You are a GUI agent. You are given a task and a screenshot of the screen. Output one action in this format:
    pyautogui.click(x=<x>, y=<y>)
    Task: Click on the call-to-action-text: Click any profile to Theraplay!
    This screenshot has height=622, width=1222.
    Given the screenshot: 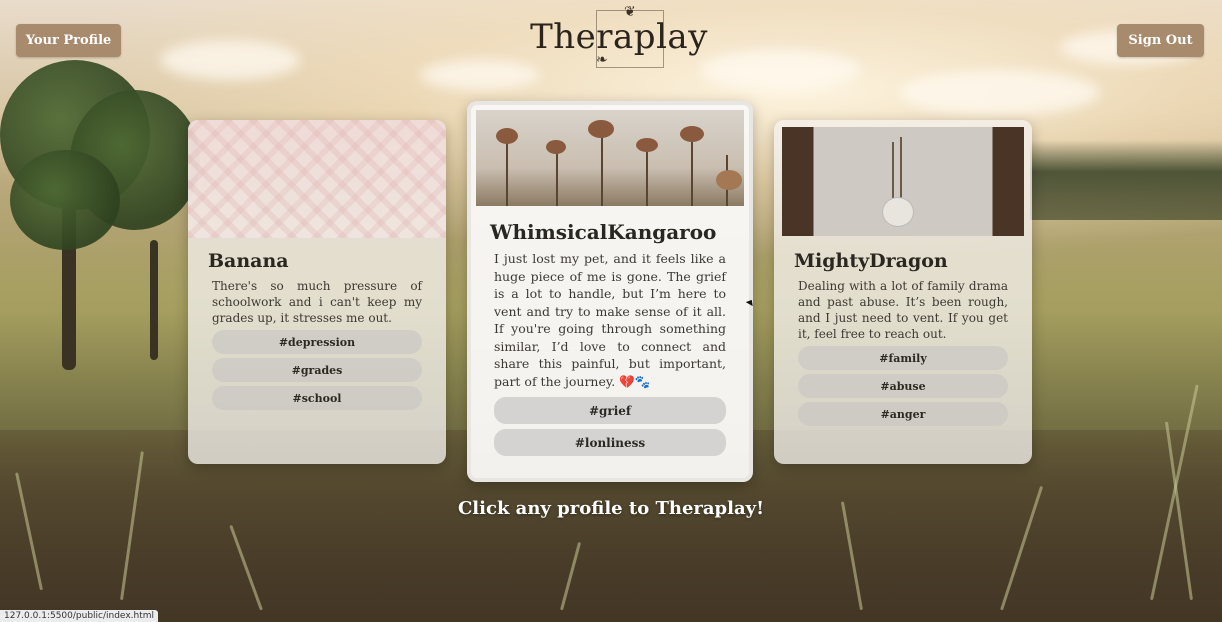 What is the action you would take?
    pyautogui.click(x=610, y=508)
    